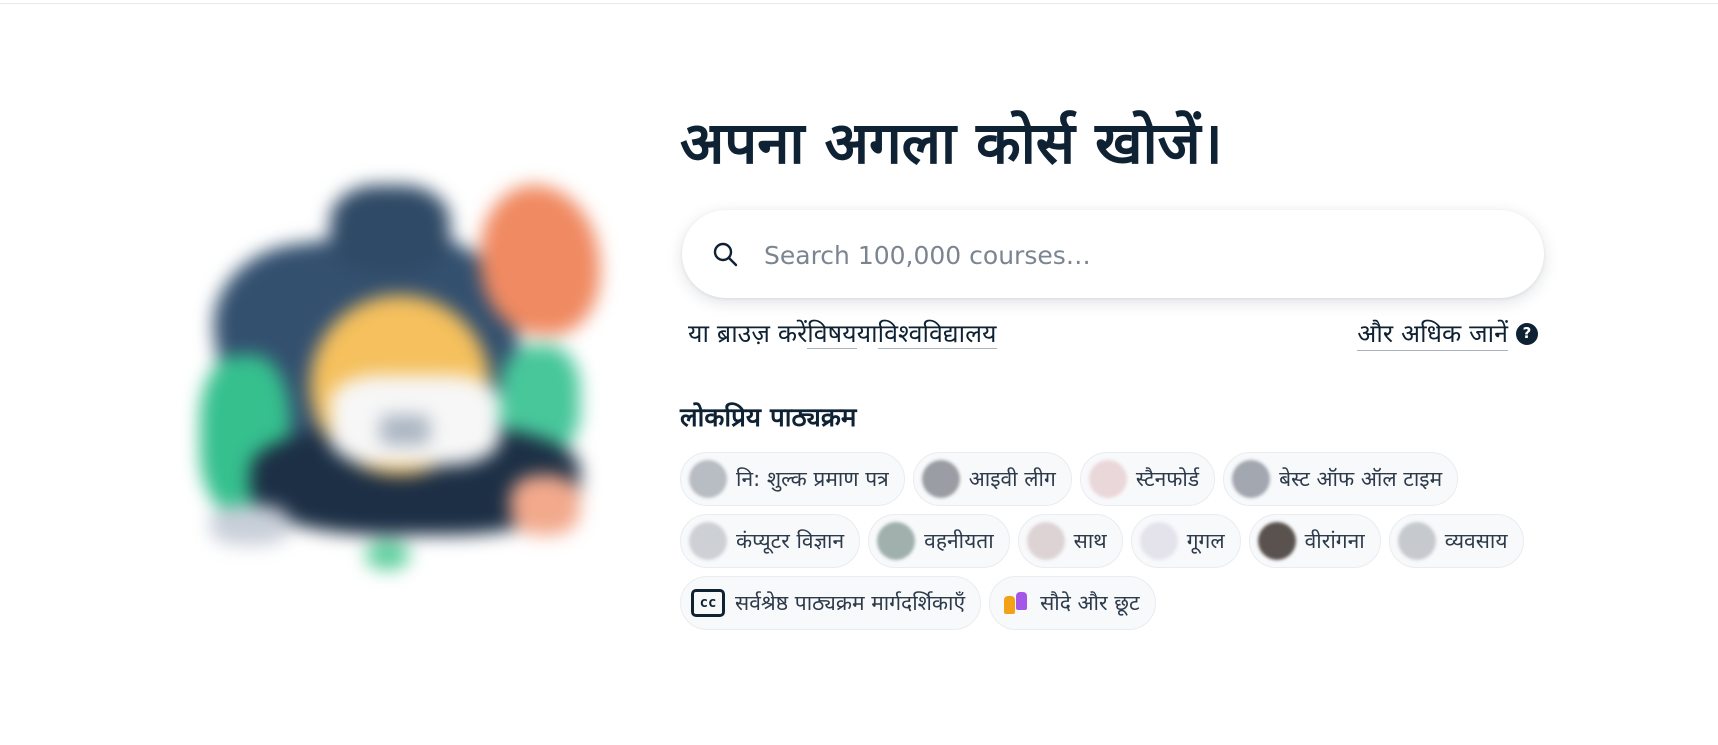  What do you see at coordinates (951, 143) in the screenshot?
I see `page-title: अपना अगला कोर्स खोजें।` at bounding box center [951, 143].